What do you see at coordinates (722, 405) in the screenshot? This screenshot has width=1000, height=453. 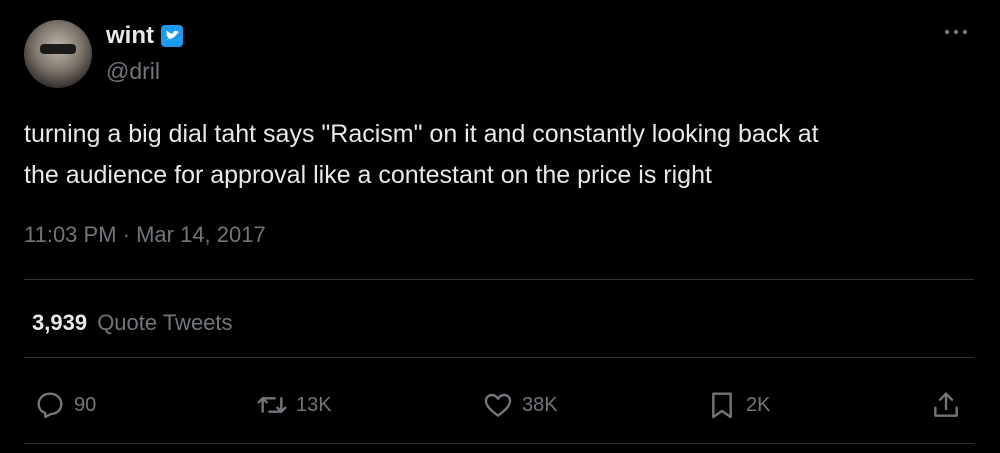 I see `bookmark-icon` at bounding box center [722, 405].